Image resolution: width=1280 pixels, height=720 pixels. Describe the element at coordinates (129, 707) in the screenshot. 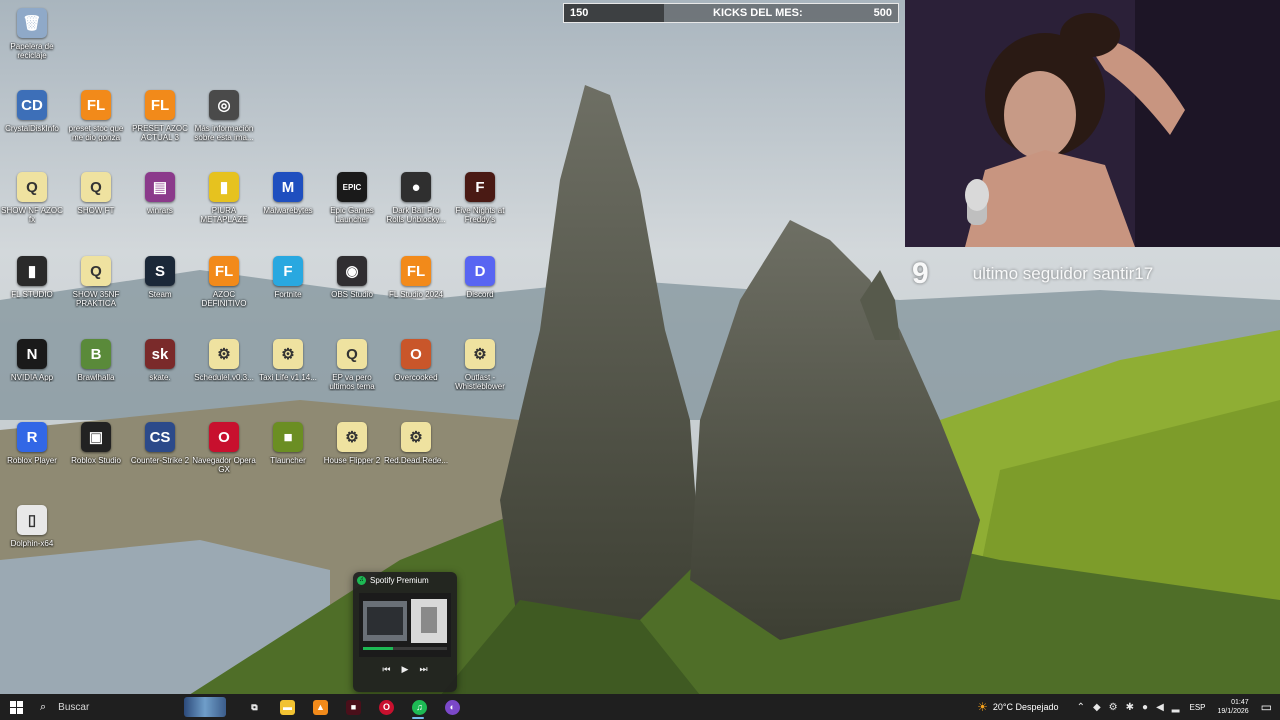

I see `taskbar-search-box: ⌕ Buscar` at that location.